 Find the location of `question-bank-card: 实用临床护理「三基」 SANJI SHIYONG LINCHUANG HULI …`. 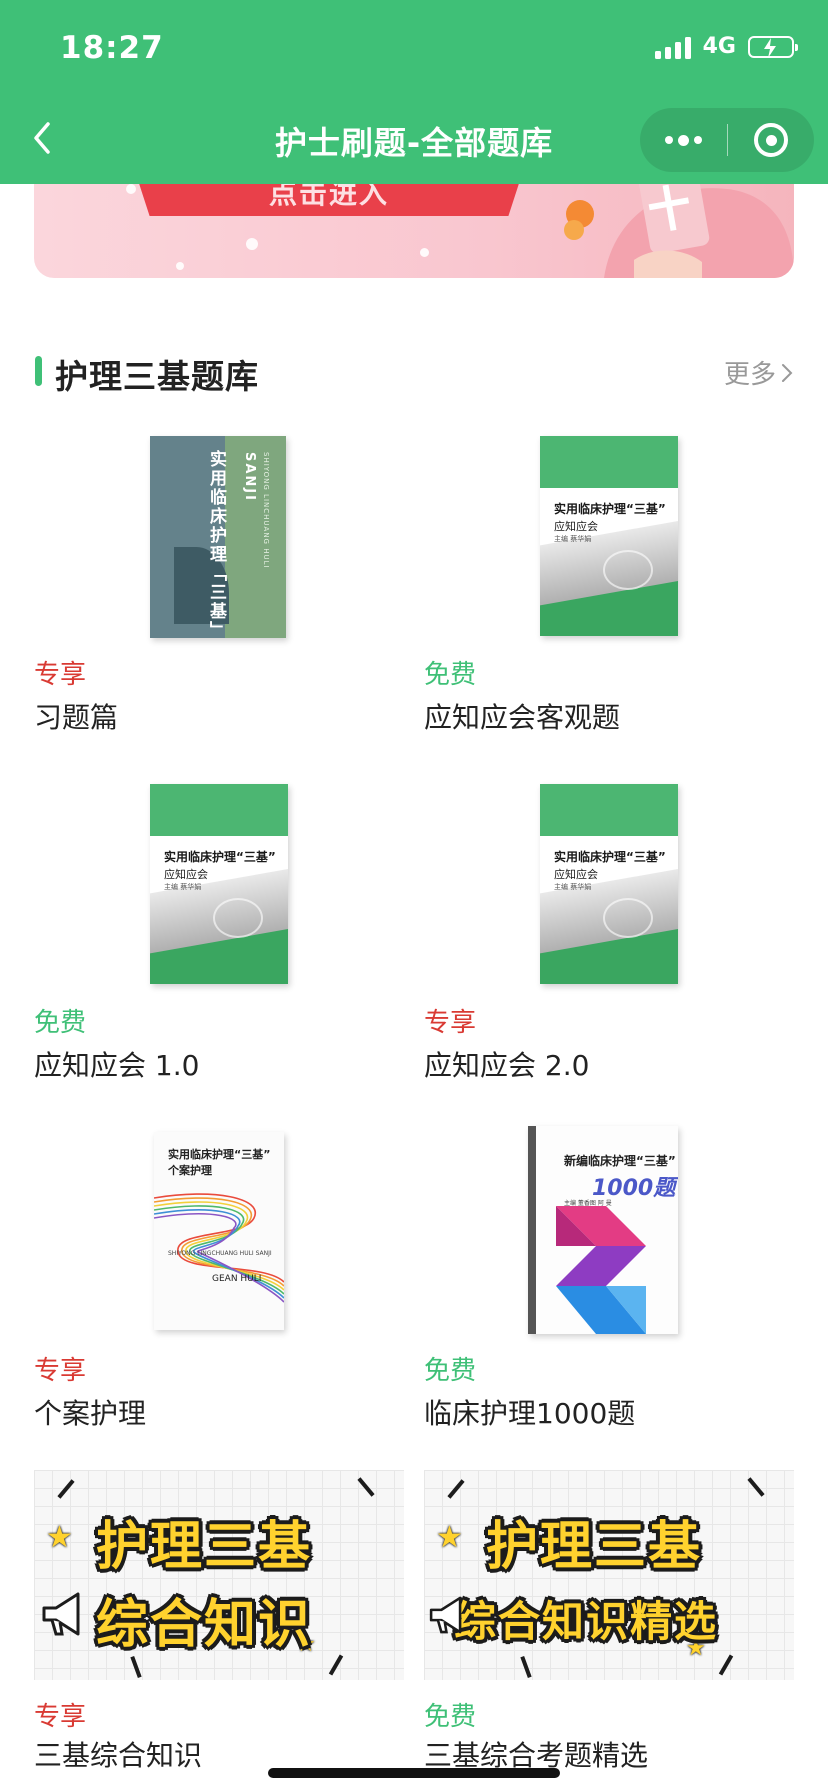

question-bank-card: 实用临床护理「三基」 SANJI SHIYONG LINCHUANG HULI … is located at coordinates (219, 580).